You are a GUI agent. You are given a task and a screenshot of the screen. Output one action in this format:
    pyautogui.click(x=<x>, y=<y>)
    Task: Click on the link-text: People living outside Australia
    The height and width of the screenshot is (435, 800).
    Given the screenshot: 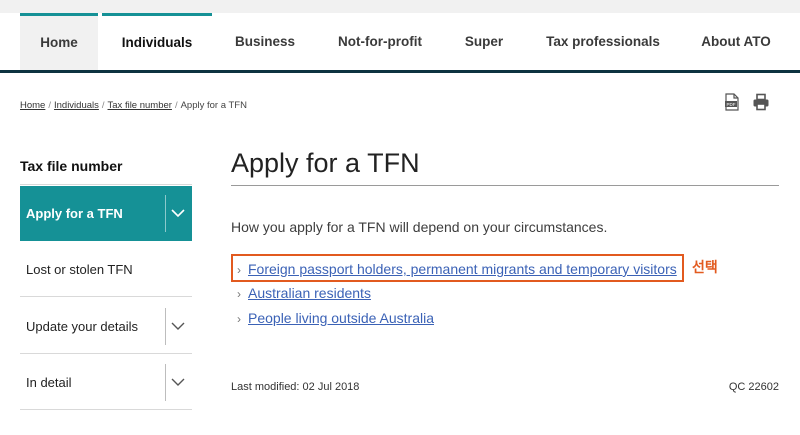 What is the action you would take?
    pyautogui.click(x=341, y=318)
    